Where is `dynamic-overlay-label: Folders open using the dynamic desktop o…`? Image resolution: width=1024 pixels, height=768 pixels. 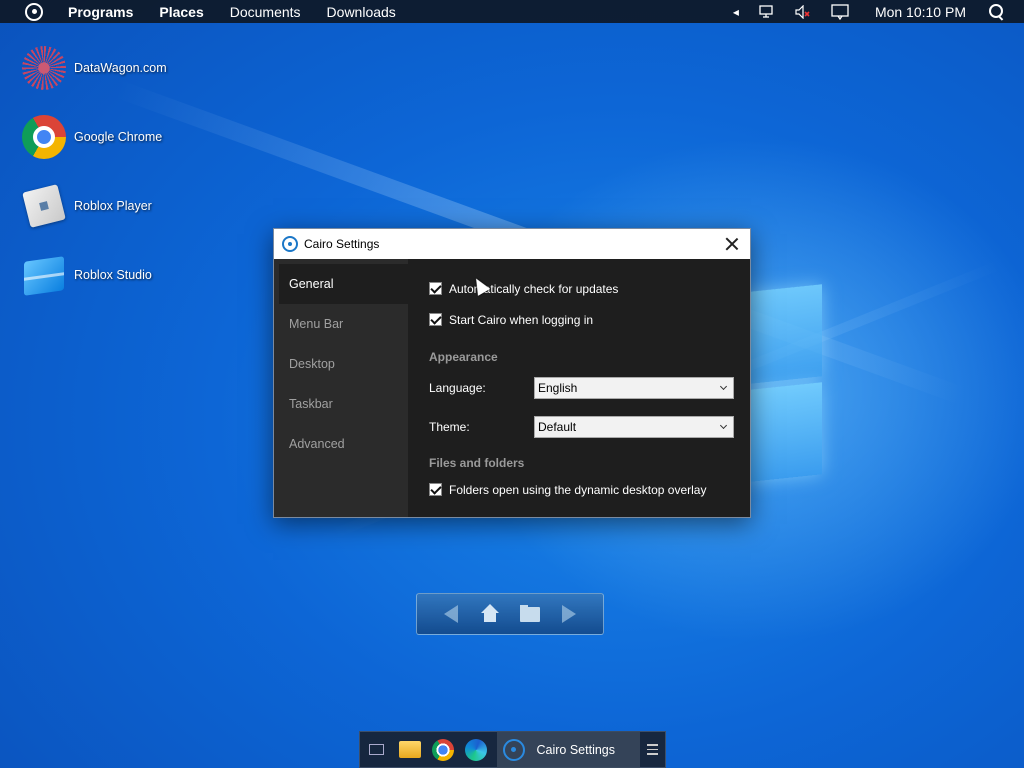 dynamic-overlay-label: Folders open using the dynamic desktop o… is located at coordinates (578, 489).